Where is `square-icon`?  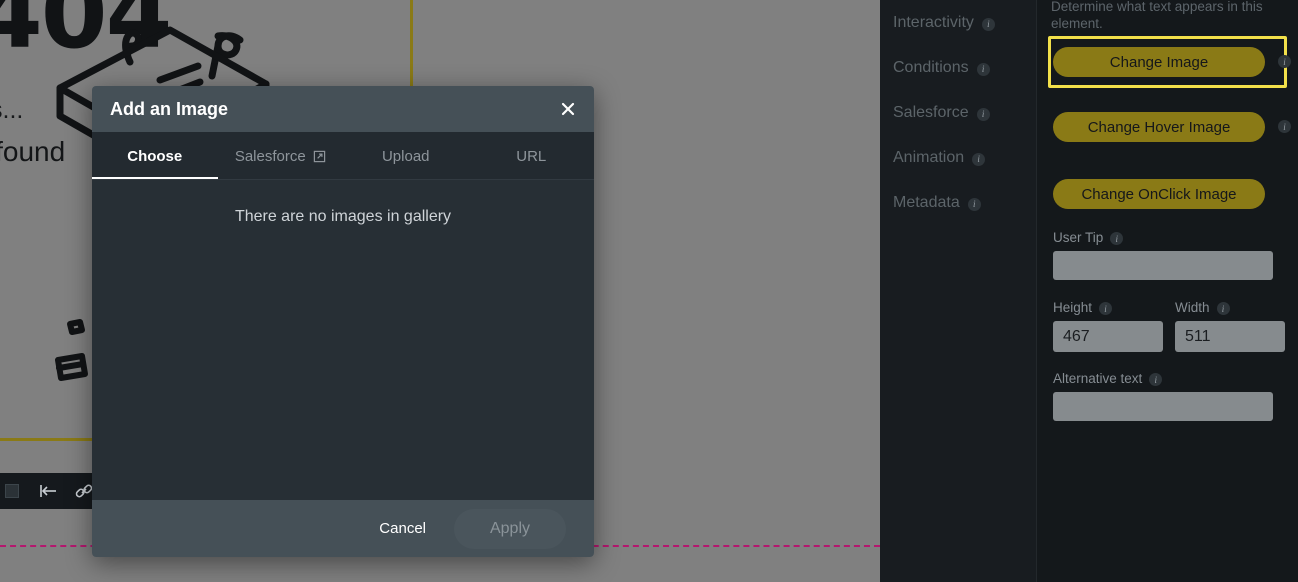 square-icon is located at coordinates (12, 491).